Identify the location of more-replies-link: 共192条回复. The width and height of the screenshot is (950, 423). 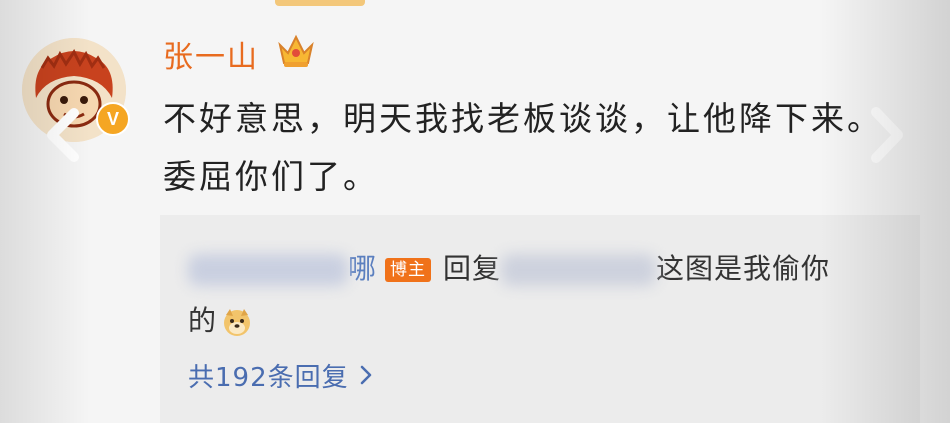
(280, 375).